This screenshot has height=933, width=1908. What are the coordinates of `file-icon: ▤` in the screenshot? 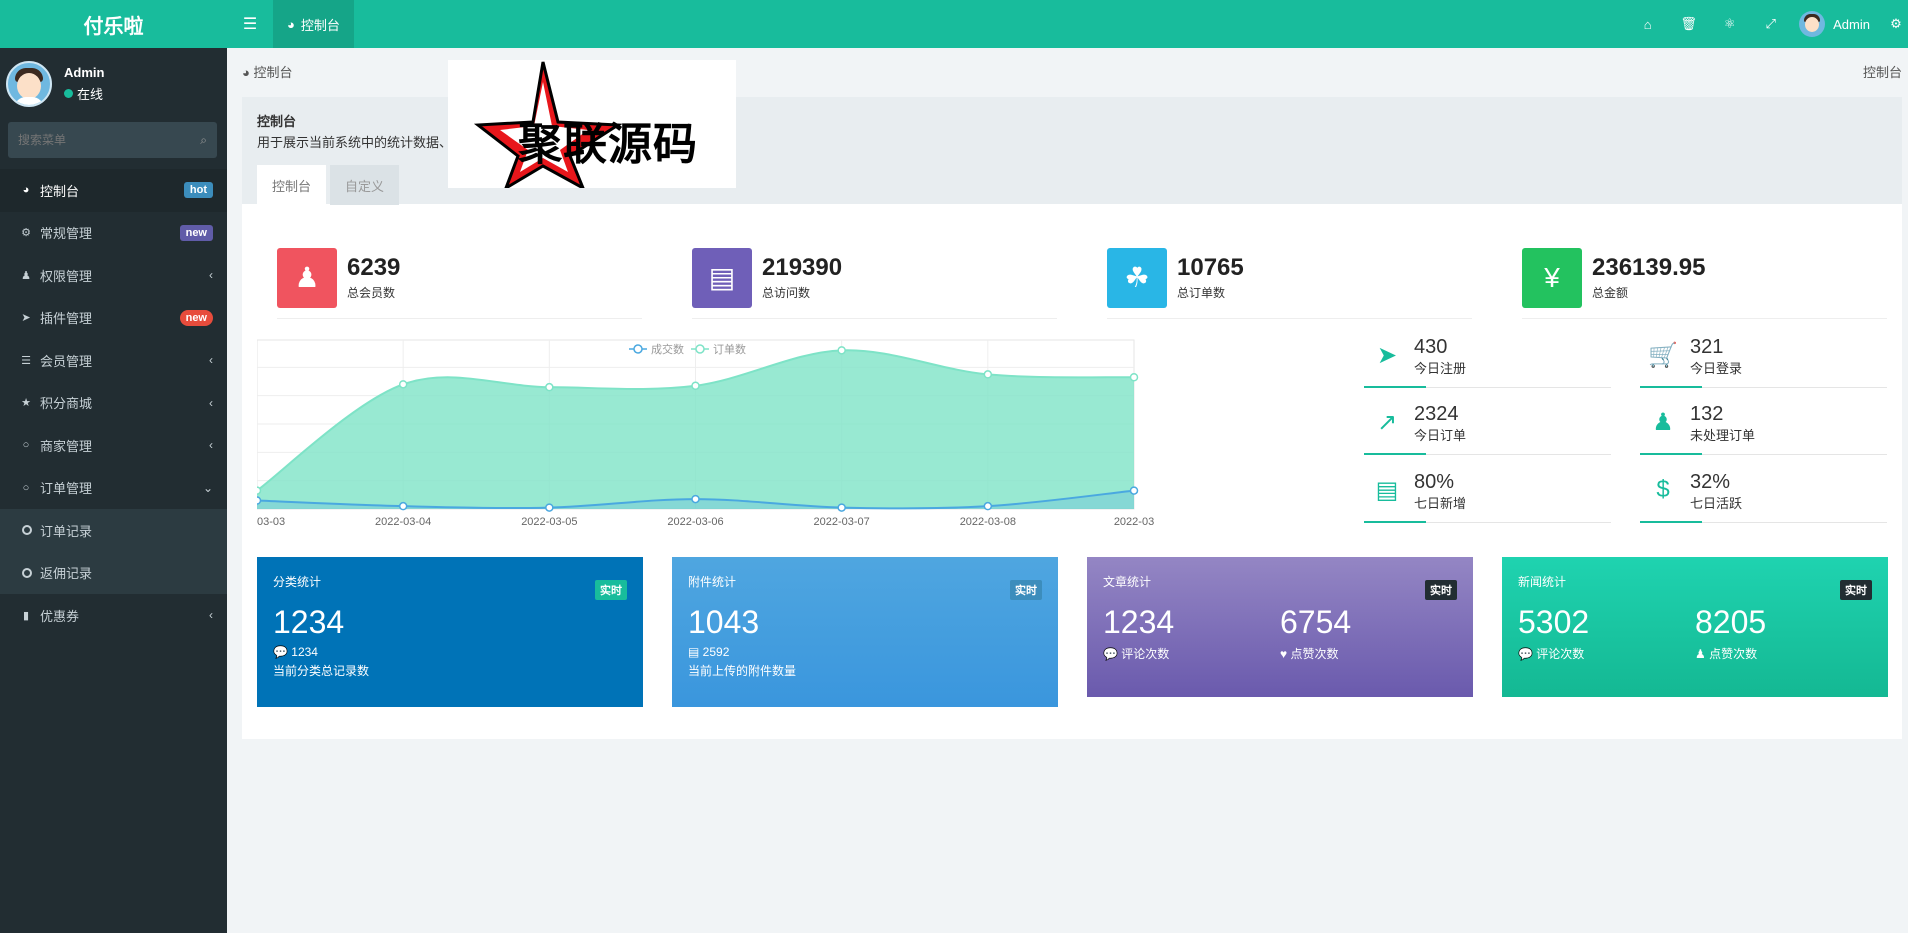 It's located at (695, 652).